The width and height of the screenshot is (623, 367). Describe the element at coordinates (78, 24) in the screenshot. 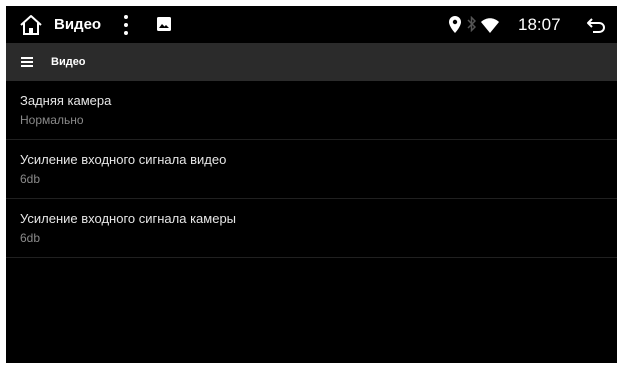

I see `app-title: Видео` at that location.